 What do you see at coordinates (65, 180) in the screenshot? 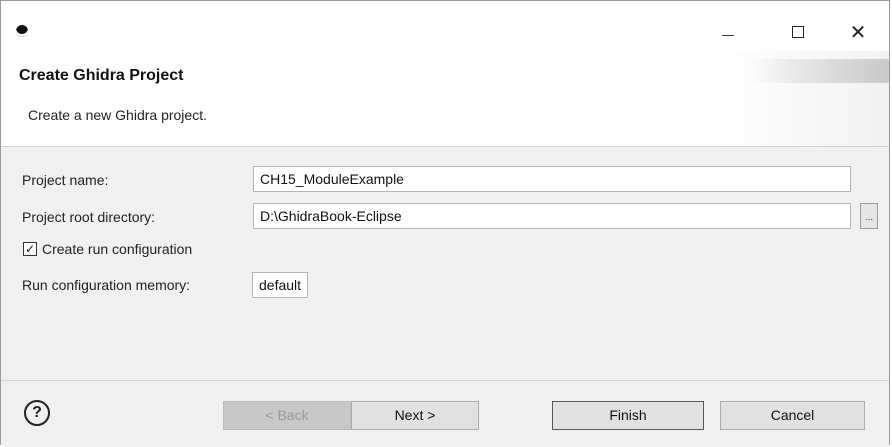
I see `project-name-label: Project name:` at bounding box center [65, 180].